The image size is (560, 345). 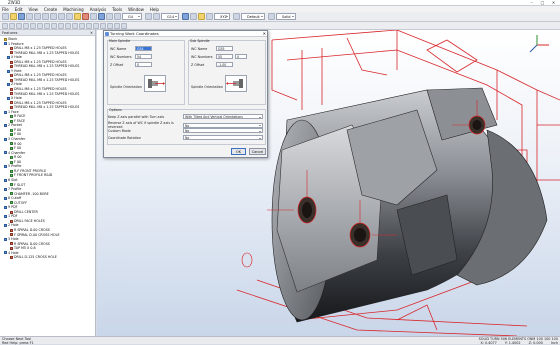 I want to click on sub-z-offset-row: Z Offset -1.00, so click(x=212, y=64).